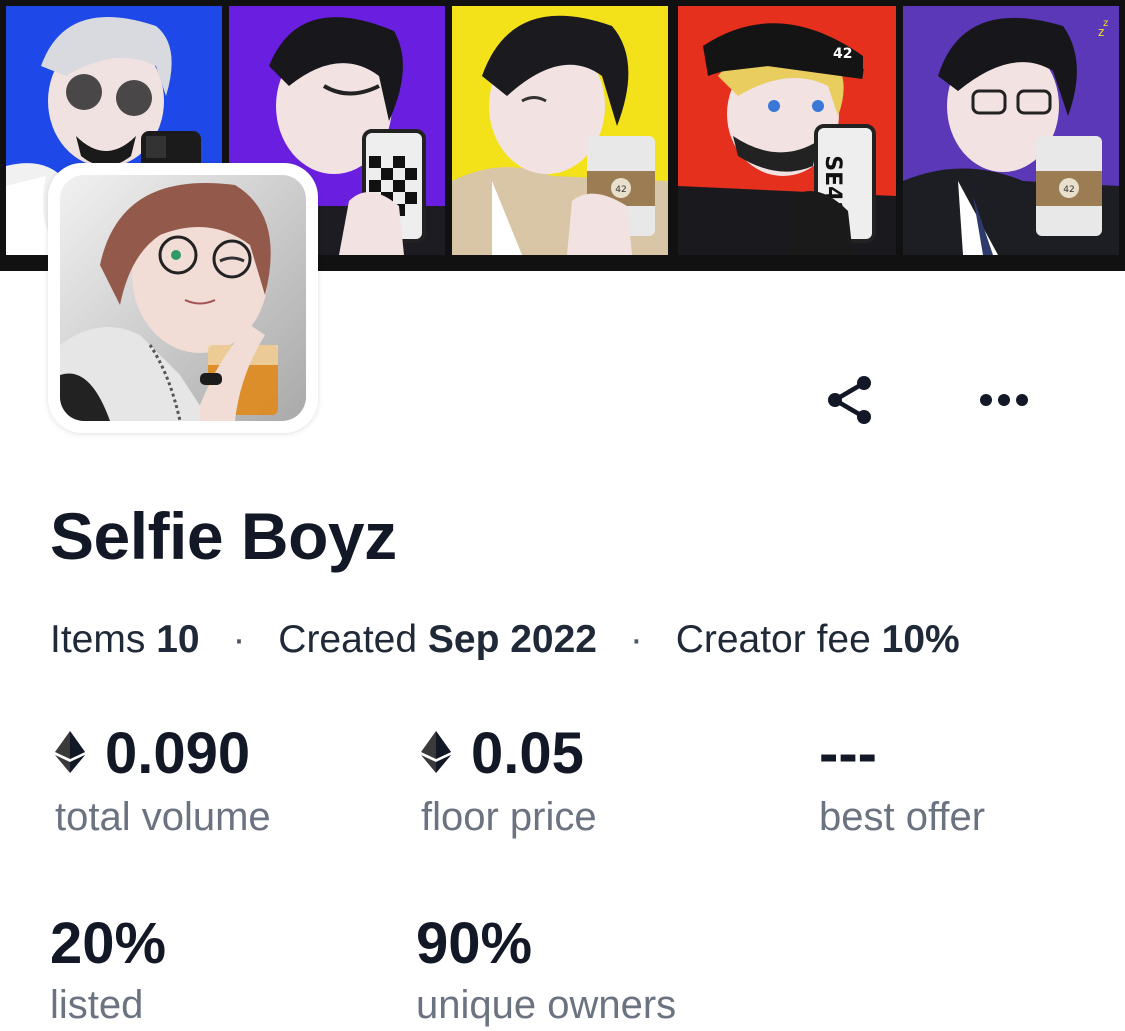 The height and width of the screenshot is (1031, 1125). Describe the element at coordinates (1011, 130) in the screenshot. I see `banner-character-5: 42 z z` at that location.